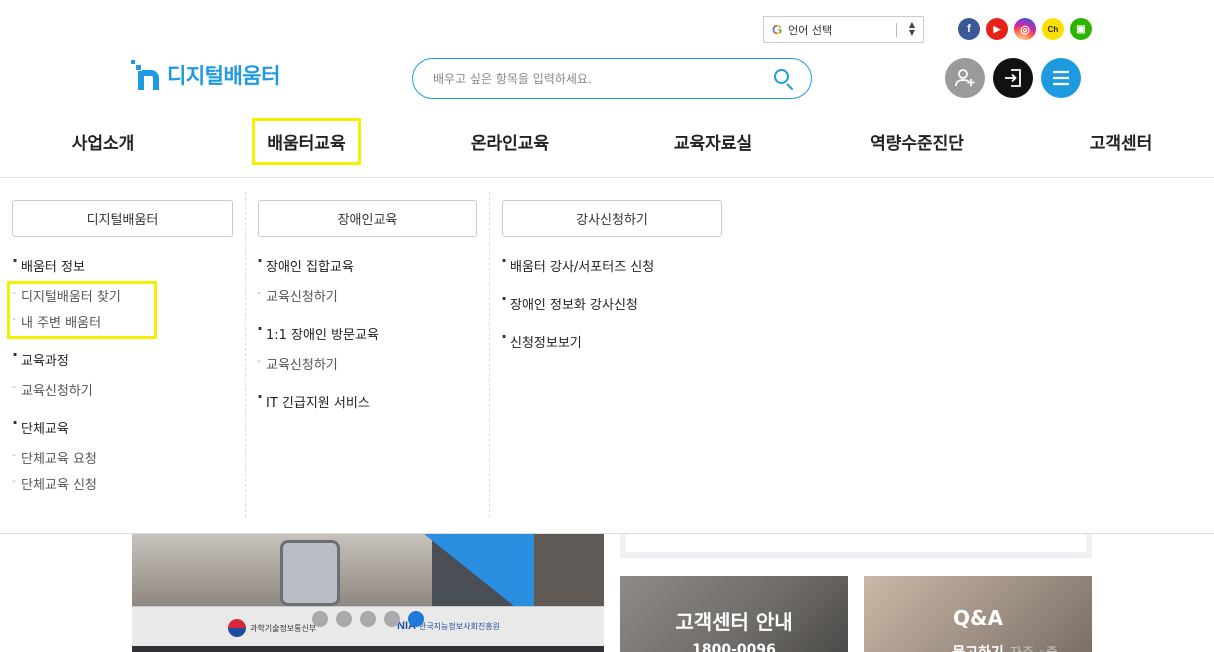 Image resolution: width=1214 pixels, height=652 pixels. What do you see at coordinates (48, 263) in the screenshot?
I see `menu-center-info: 배움터 정보` at bounding box center [48, 263].